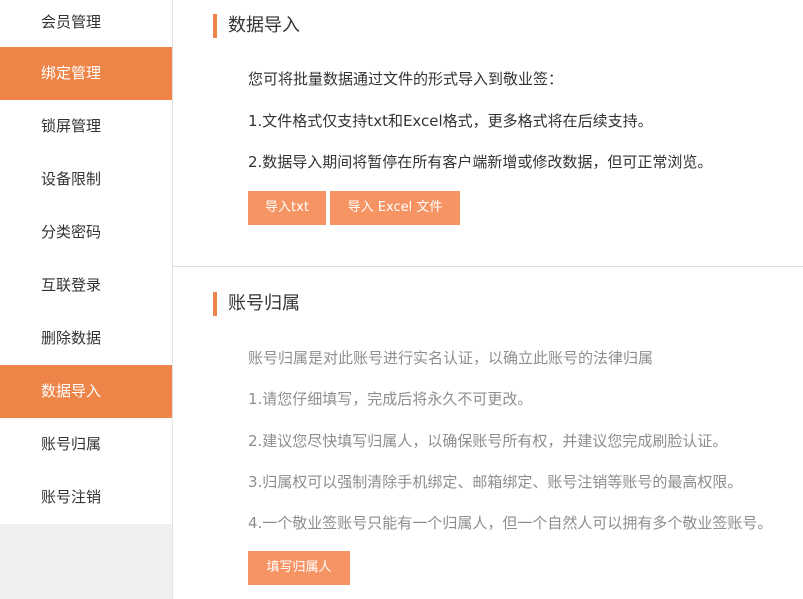 The width and height of the screenshot is (803, 599). Describe the element at coordinates (287, 208) in the screenshot. I see `import-txt-button: 导入txt` at that location.